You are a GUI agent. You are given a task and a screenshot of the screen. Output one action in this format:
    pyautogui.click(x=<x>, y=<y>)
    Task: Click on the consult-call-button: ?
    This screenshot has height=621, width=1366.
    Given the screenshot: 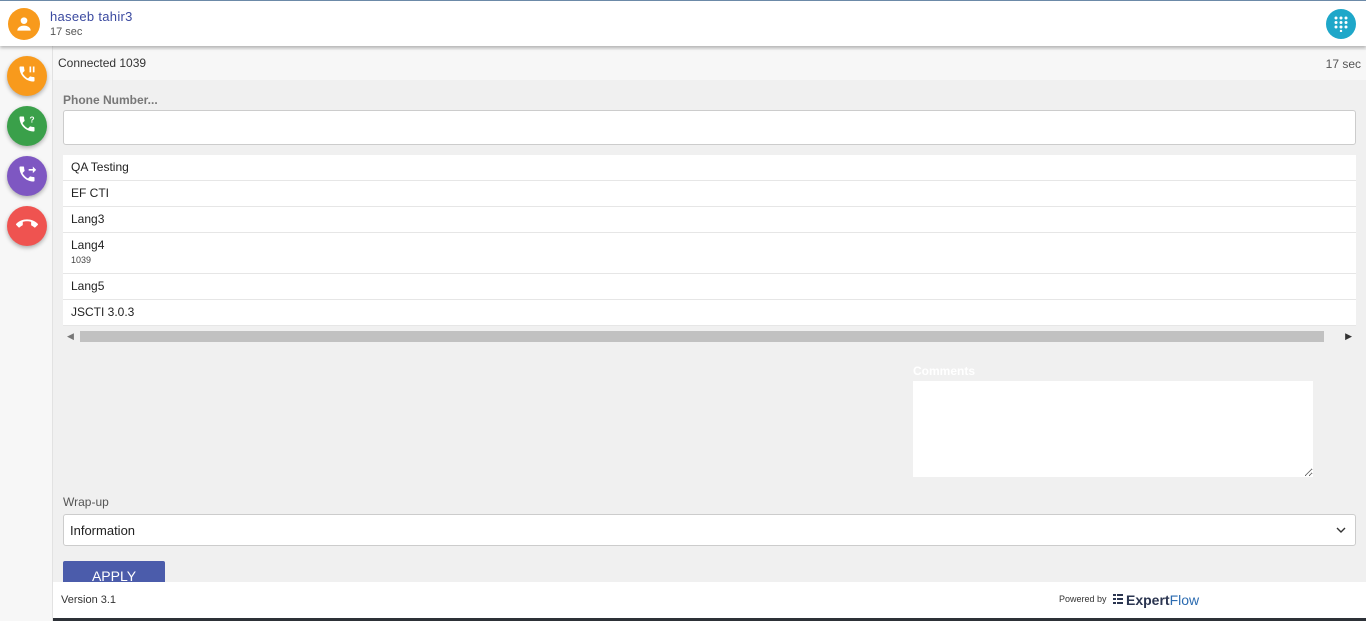 What is the action you would take?
    pyautogui.click(x=27, y=126)
    